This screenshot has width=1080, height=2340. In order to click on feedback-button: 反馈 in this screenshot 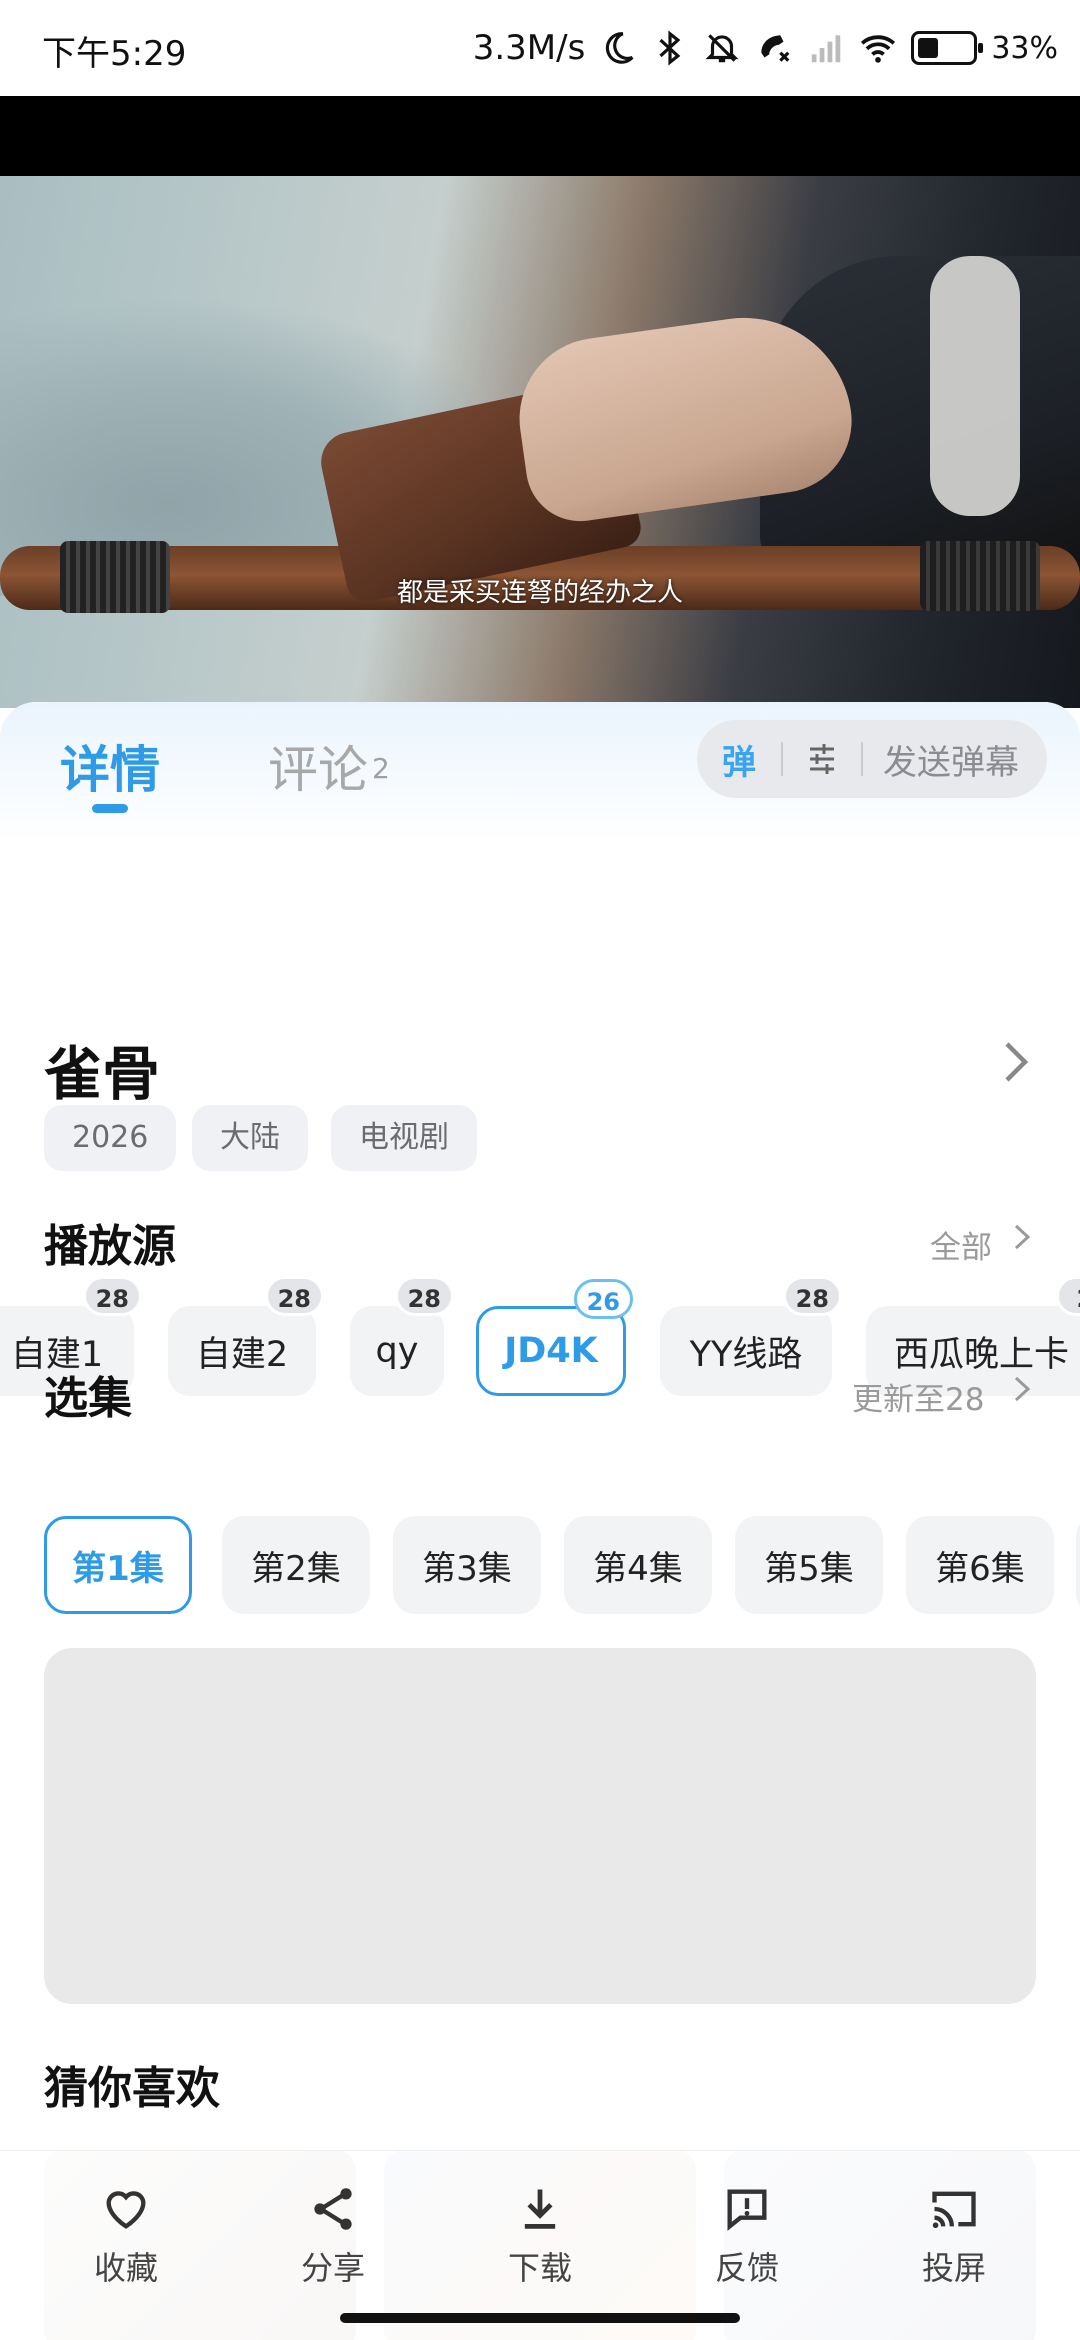, I will do `click(747, 2243)`.